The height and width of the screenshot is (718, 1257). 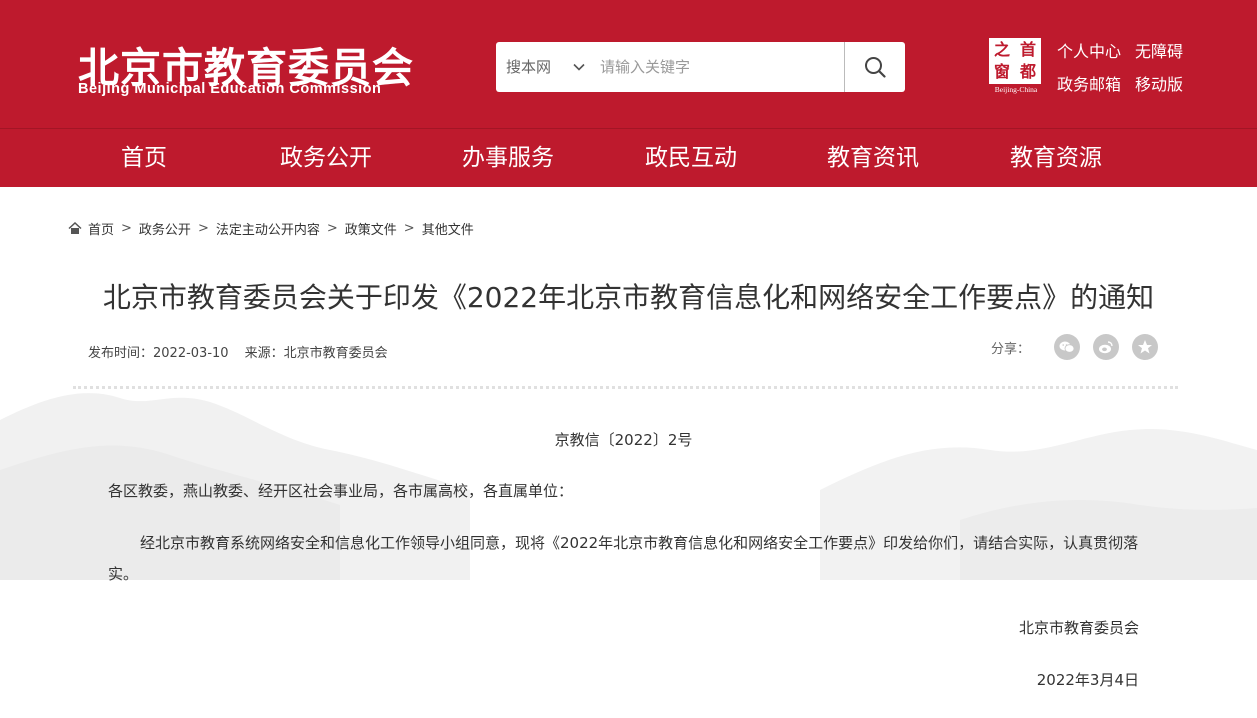 I want to click on main-nav: 首页 政务公开 办事服务 政民互动 教育资讯 教育资源, so click(x=628, y=157).